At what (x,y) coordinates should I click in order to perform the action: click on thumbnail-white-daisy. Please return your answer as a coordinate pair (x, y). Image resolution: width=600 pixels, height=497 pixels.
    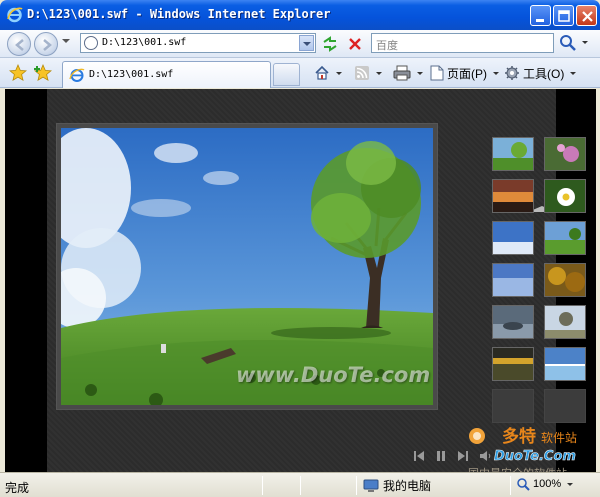
    Looking at the image, I should click on (565, 196).